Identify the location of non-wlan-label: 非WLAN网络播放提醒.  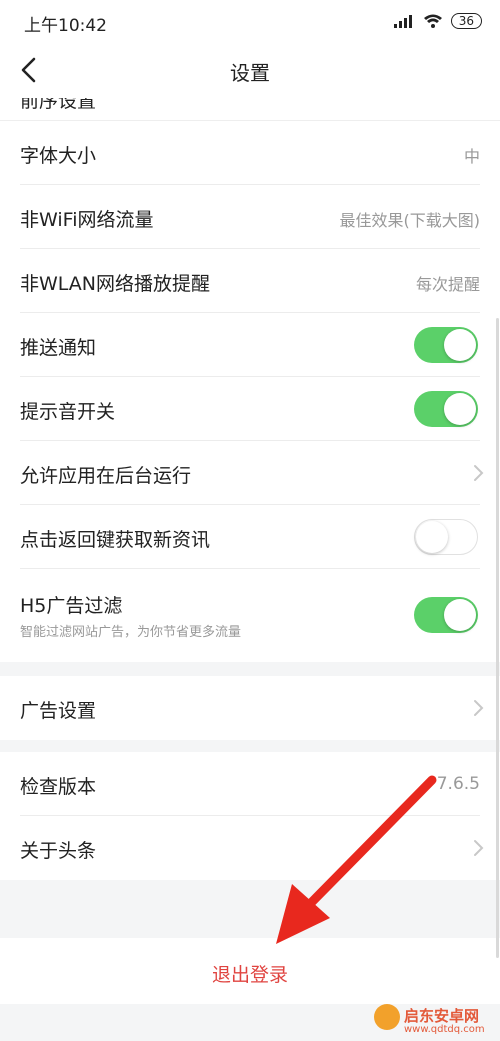
(115, 284).